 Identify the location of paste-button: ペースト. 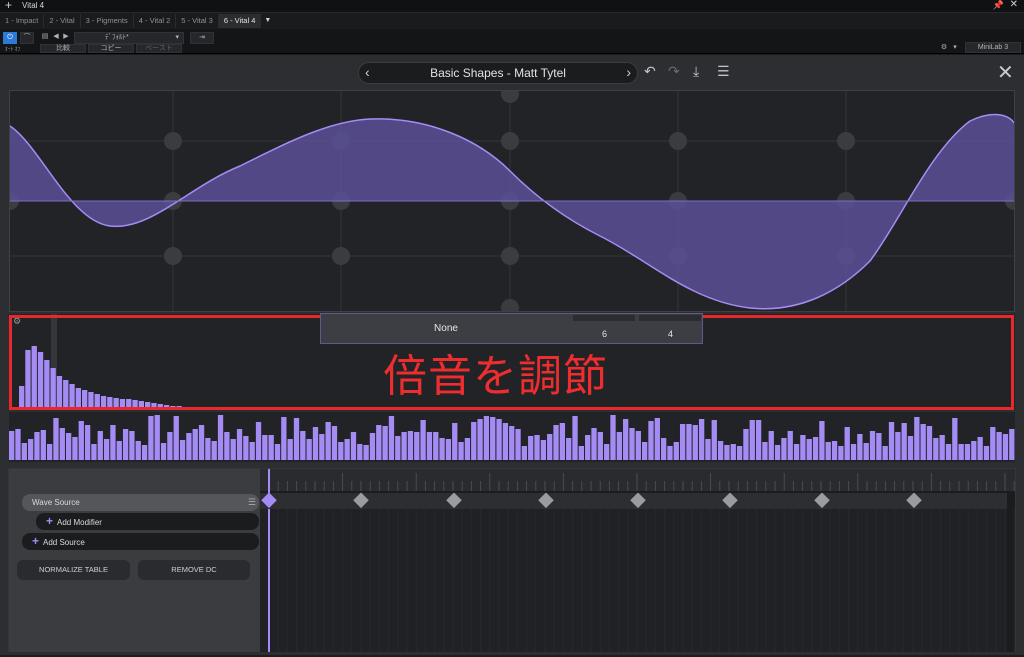
(159, 48).